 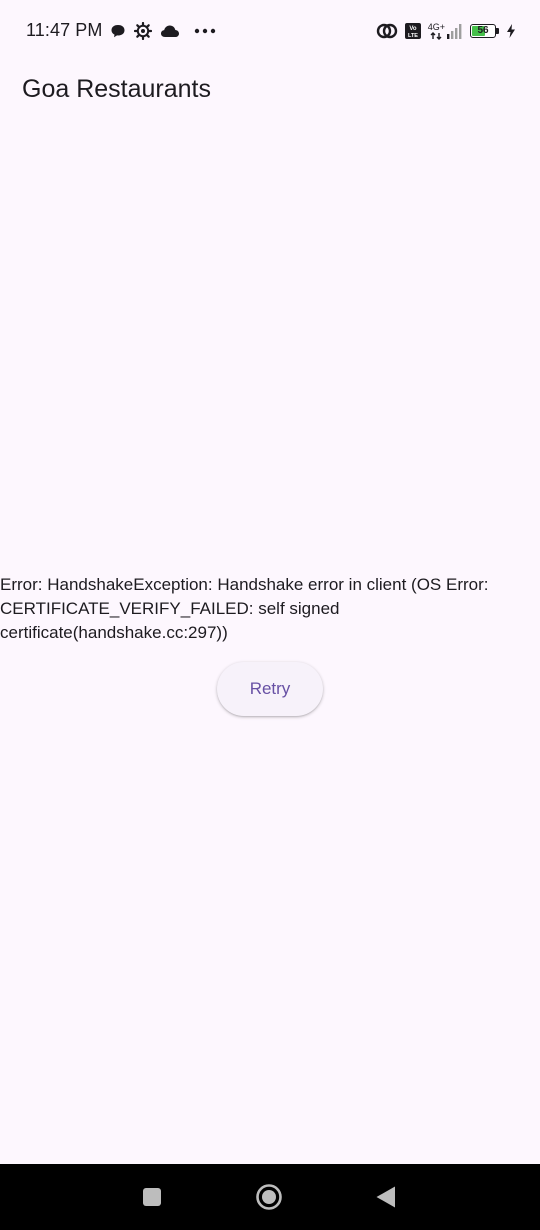 I want to click on app-bar: Goa Restaurants, so click(x=270, y=92).